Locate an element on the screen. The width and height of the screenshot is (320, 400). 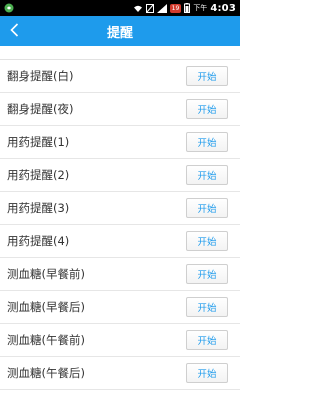
back-button is located at coordinates (14, 31).